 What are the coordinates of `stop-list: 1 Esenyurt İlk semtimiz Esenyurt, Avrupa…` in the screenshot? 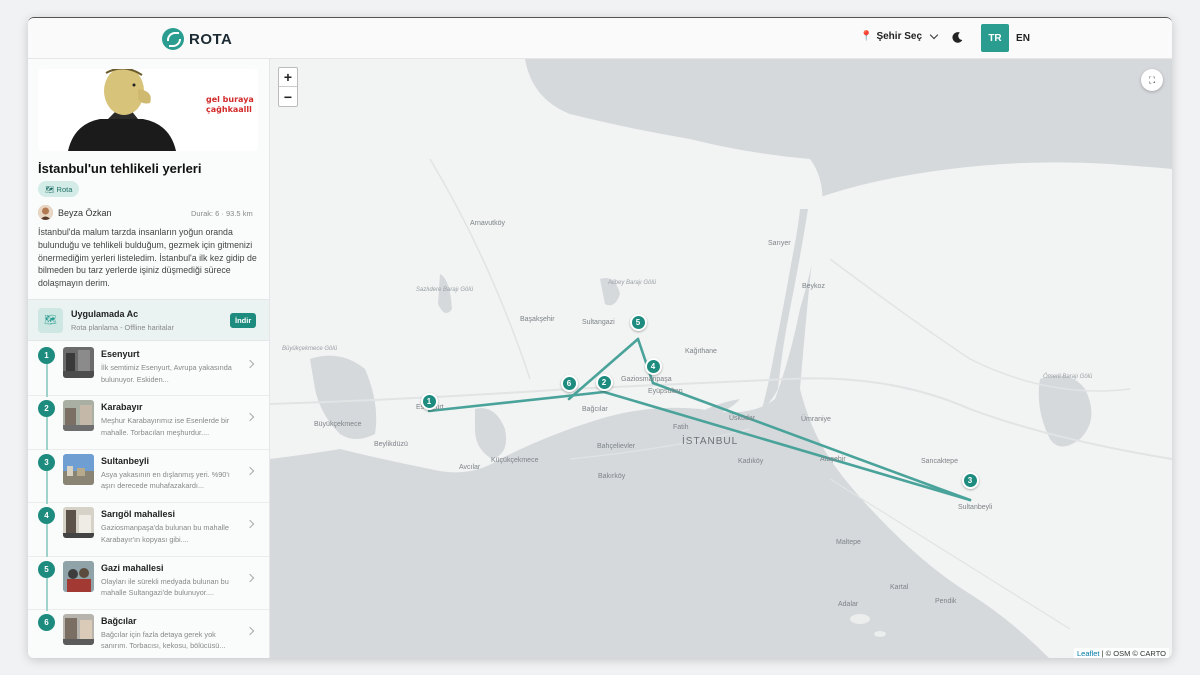 It's located at (148, 500).